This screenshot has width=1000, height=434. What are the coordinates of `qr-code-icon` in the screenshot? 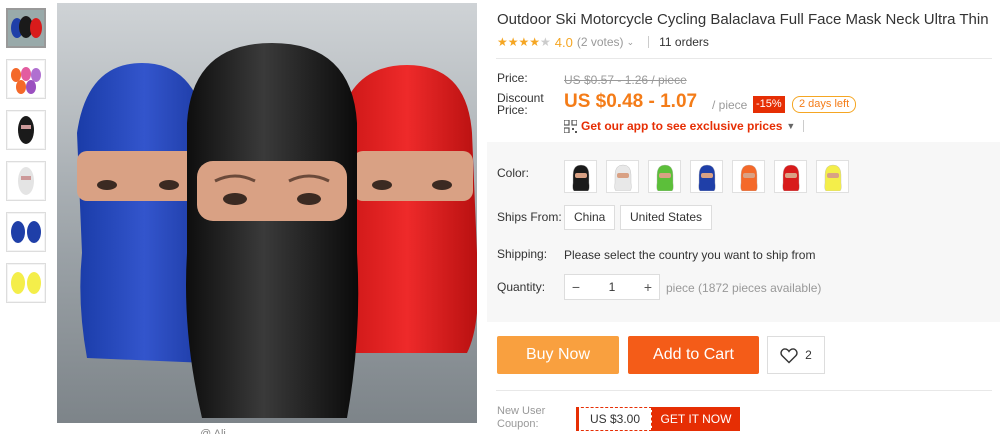 It's located at (570, 126).